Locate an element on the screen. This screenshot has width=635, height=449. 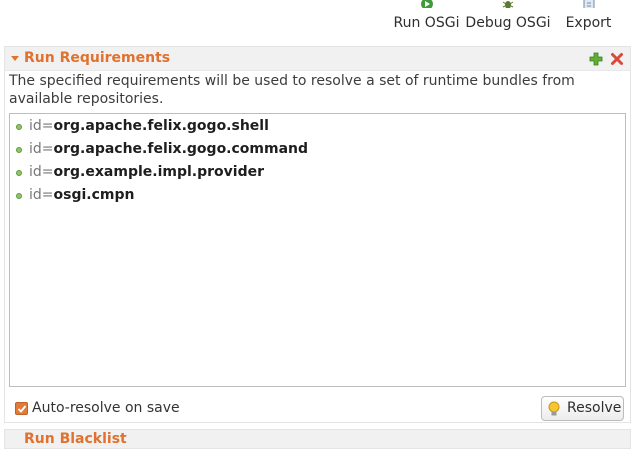
red-x-icon is located at coordinates (617, 59).